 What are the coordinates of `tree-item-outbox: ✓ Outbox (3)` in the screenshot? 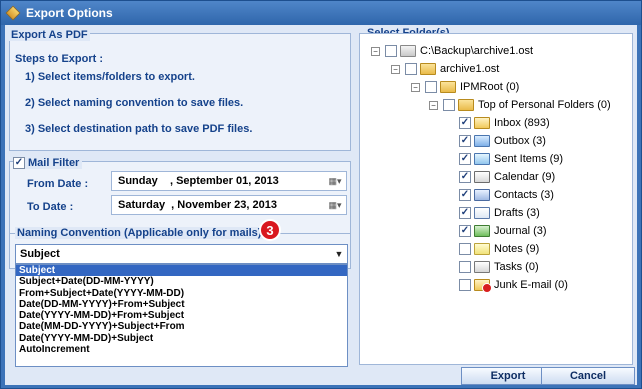 It's located at (502, 141).